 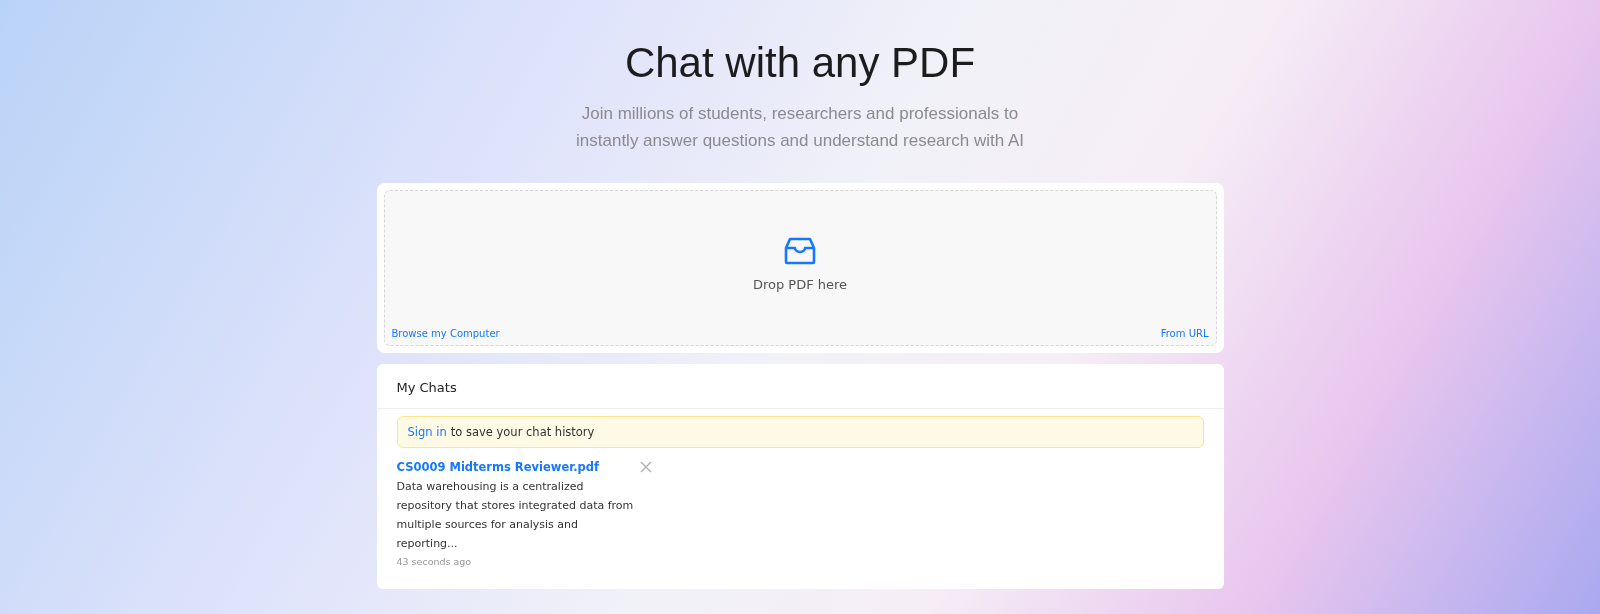 I want to click on page-title: Chat with any PDF, so click(x=800, y=63).